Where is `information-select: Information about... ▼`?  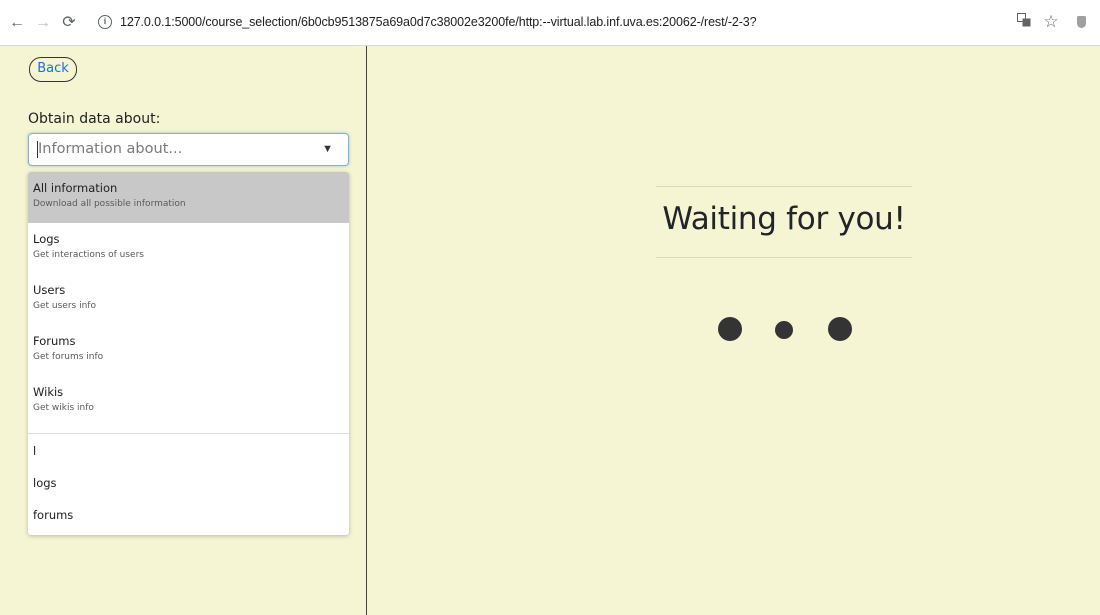
information-select: Information about... ▼ is located at coordinates (188, 149).